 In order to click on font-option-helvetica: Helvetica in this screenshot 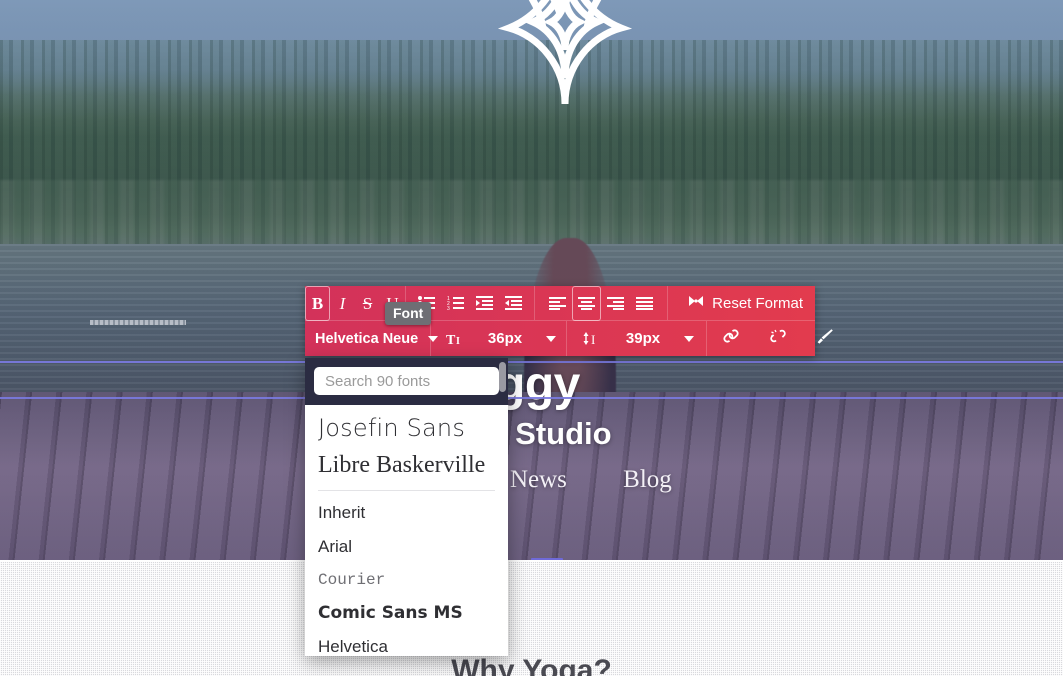, I will do `click(406, 643)`.